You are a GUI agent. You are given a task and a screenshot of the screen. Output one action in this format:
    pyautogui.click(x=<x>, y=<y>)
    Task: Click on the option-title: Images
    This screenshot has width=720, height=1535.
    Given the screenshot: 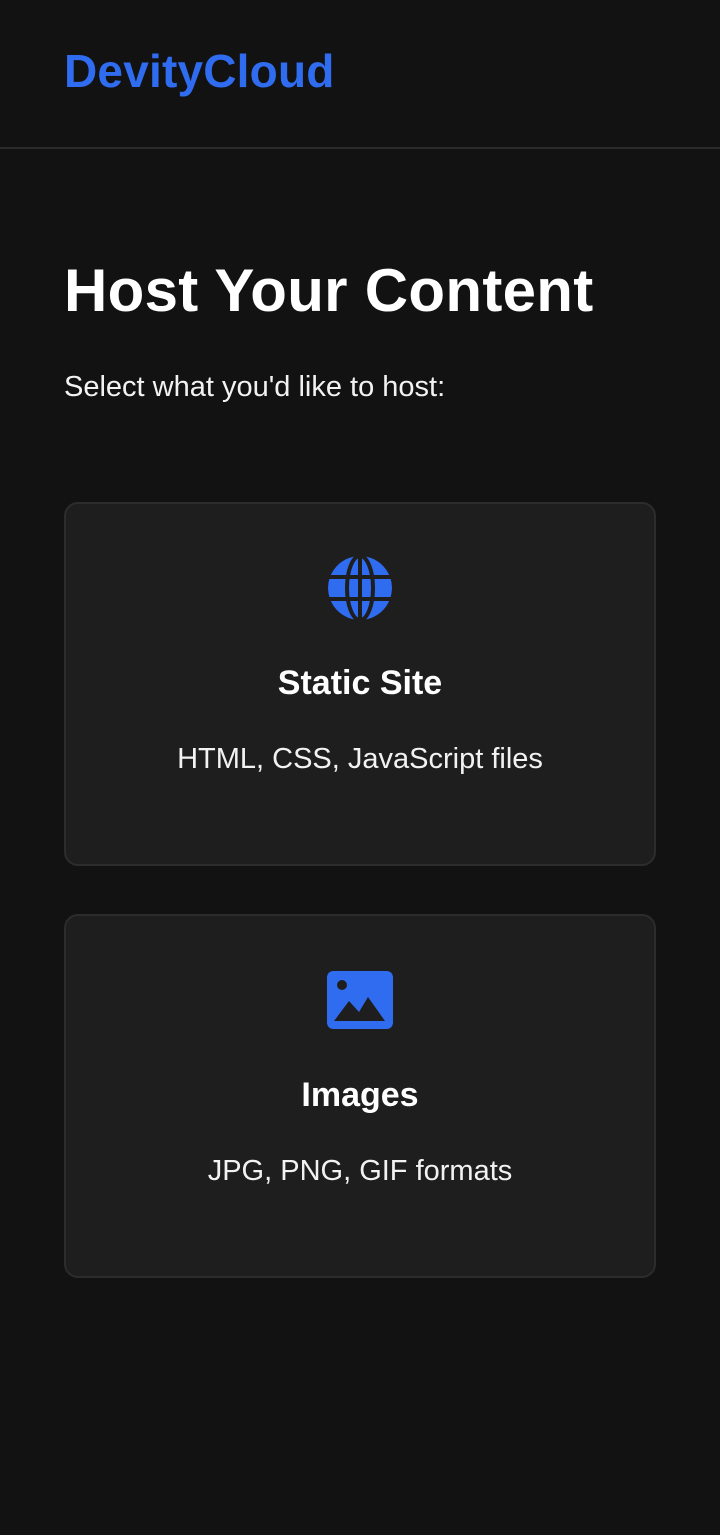 What is the action you would take?
    pyautogui.click(x=360, y=1095)
    